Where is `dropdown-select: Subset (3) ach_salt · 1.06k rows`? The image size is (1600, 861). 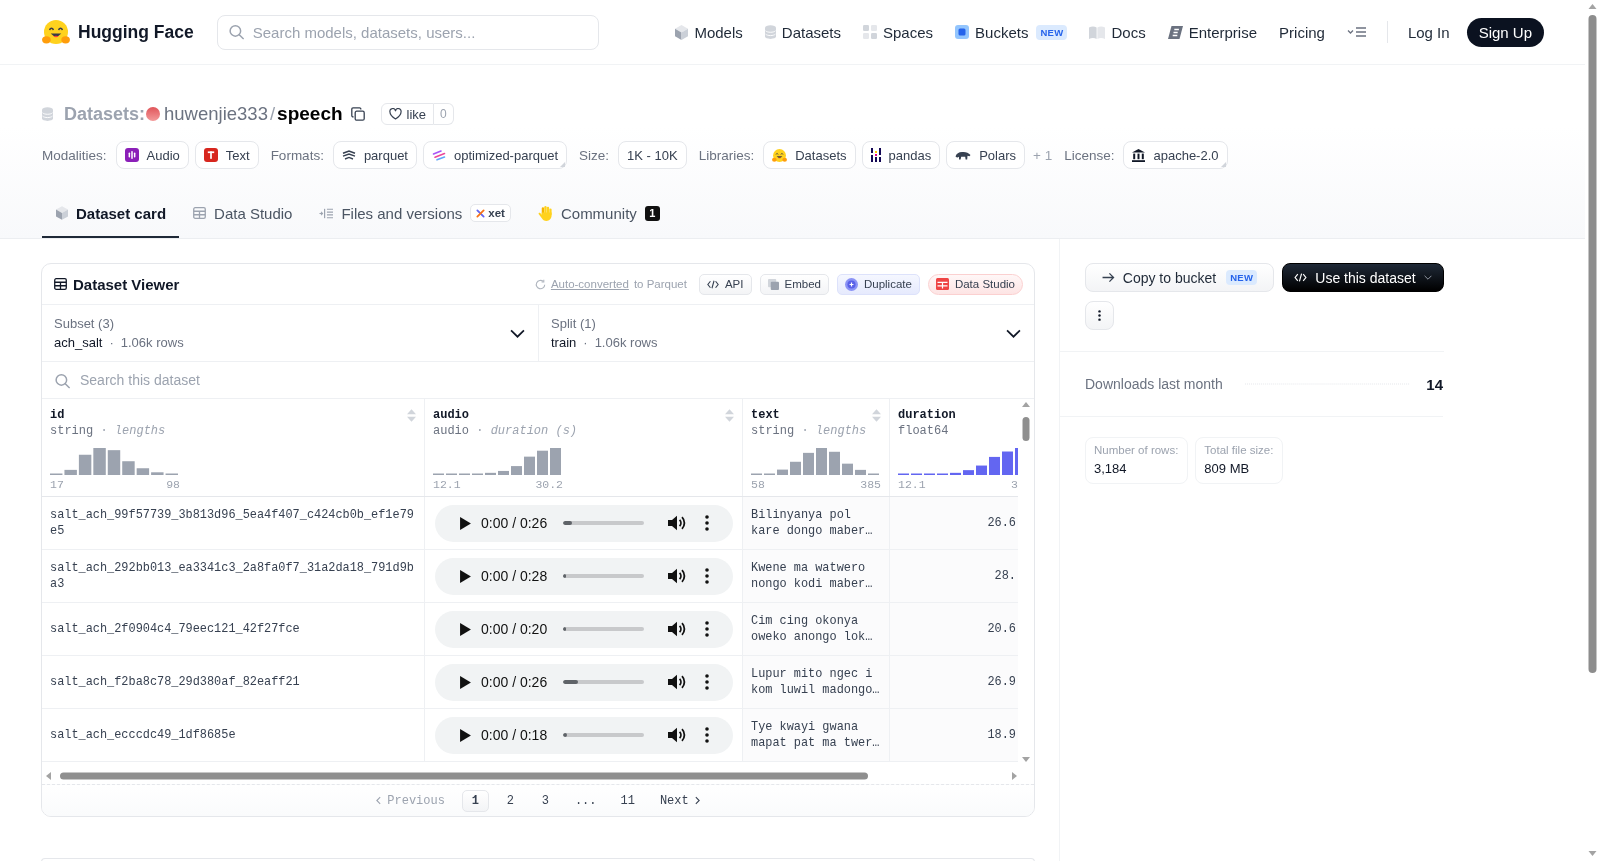 dropdown-select: Subset (3) ach_salt · 1.06k rows is located at coordinates (290, 333).